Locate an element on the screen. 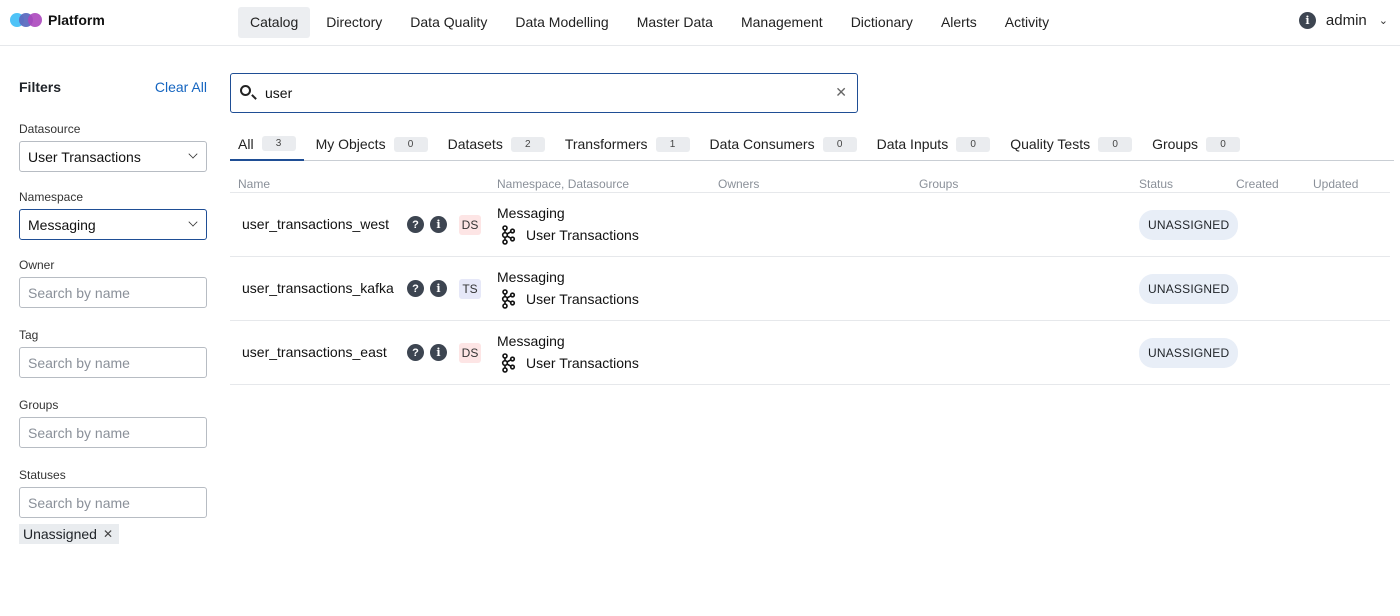  datasource-select: User Transactions is located at coordinates (113, 156).